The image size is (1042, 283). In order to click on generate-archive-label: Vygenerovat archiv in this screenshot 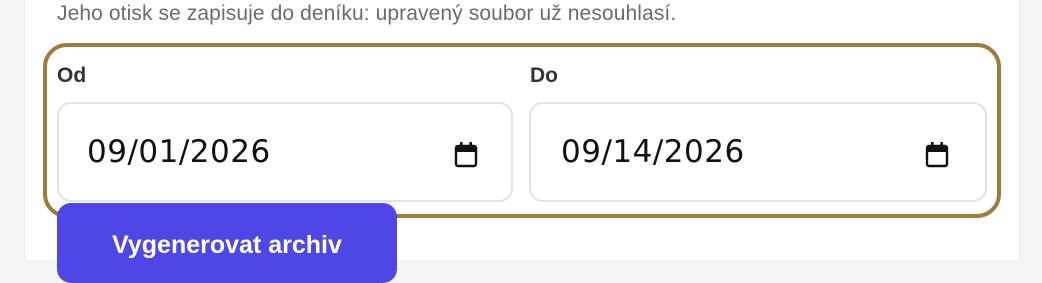, I will do `click(227, 245)`.